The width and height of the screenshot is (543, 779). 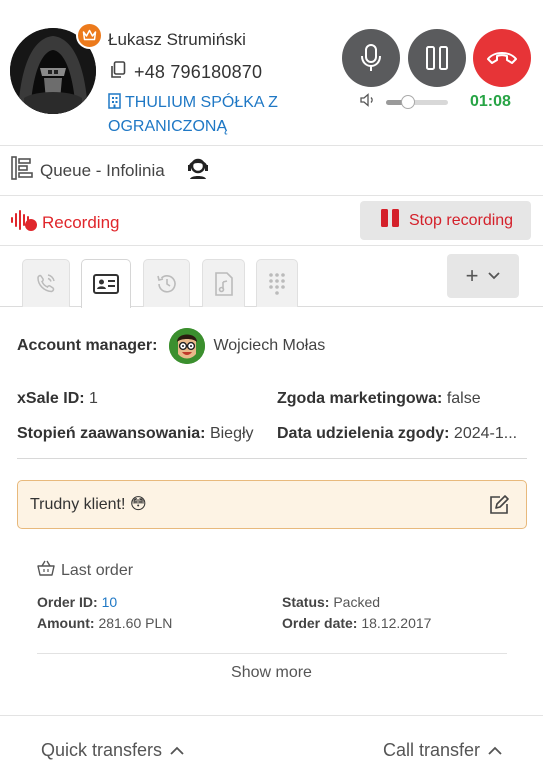 What do you see at coordinates (110, 602) in the screenshot?
I see `order-id-link: 10` at bounding box center [110, 602].